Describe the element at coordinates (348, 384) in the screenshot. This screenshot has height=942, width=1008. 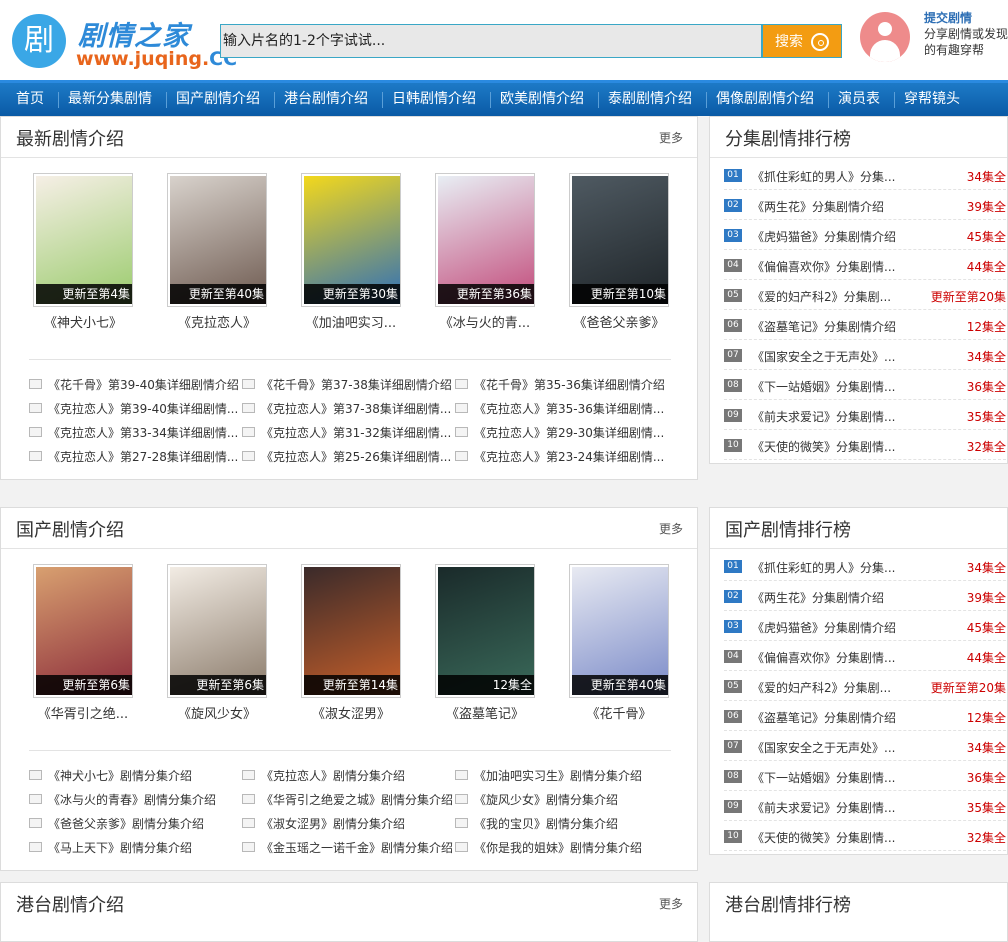
I see `article-link: 《花千骨》第37-38集详细剧情介绍` at that location.